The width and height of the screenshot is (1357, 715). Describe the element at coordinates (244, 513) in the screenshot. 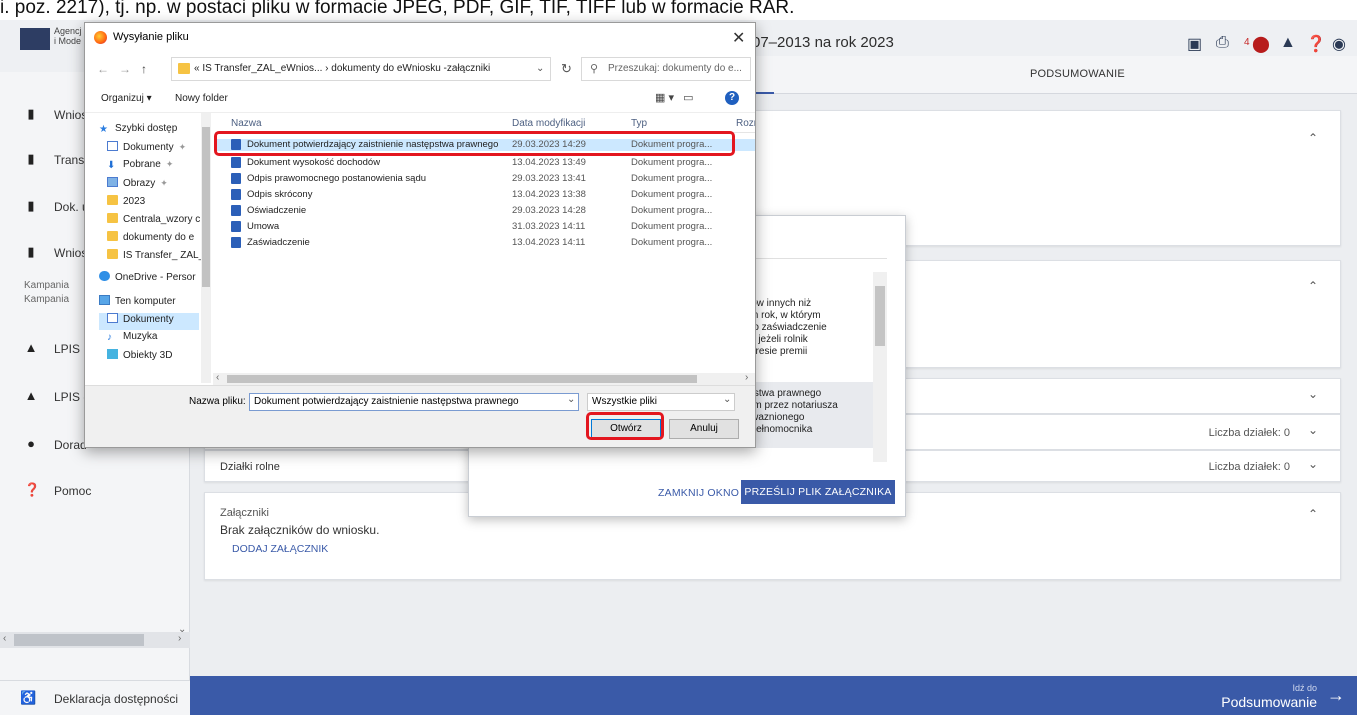

I see `attachments-title: Załączniki` at that location.